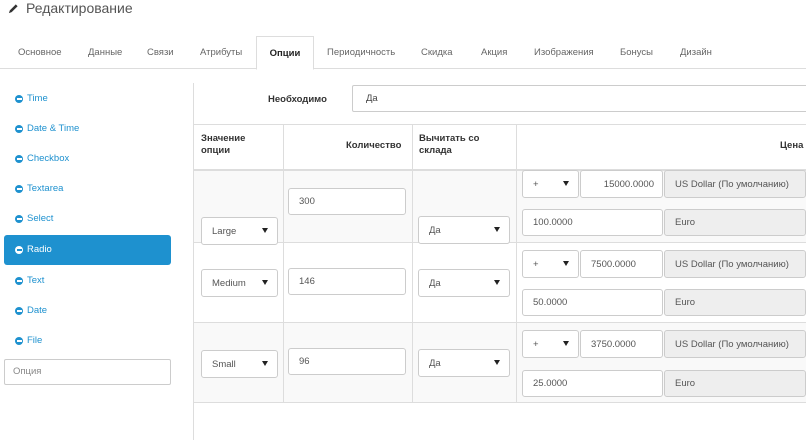  What do you see at coordinates (792, 145) in the screenshot?
I see `col-header-price: Цена` at bounding box center [792, 145].